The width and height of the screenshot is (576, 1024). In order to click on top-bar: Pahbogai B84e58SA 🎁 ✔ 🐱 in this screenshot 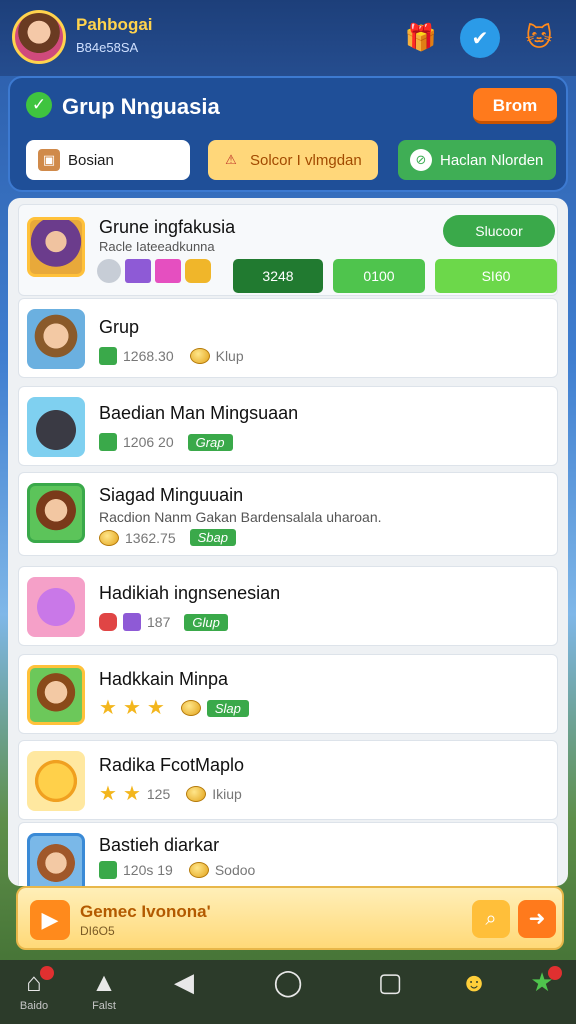, I will do `click(288, 38)`.